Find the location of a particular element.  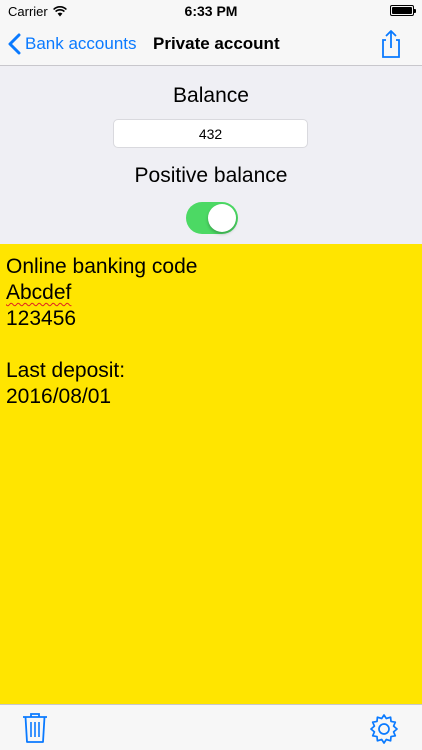

back-button-label: Bank accounts is located at coordinates (81, 43).